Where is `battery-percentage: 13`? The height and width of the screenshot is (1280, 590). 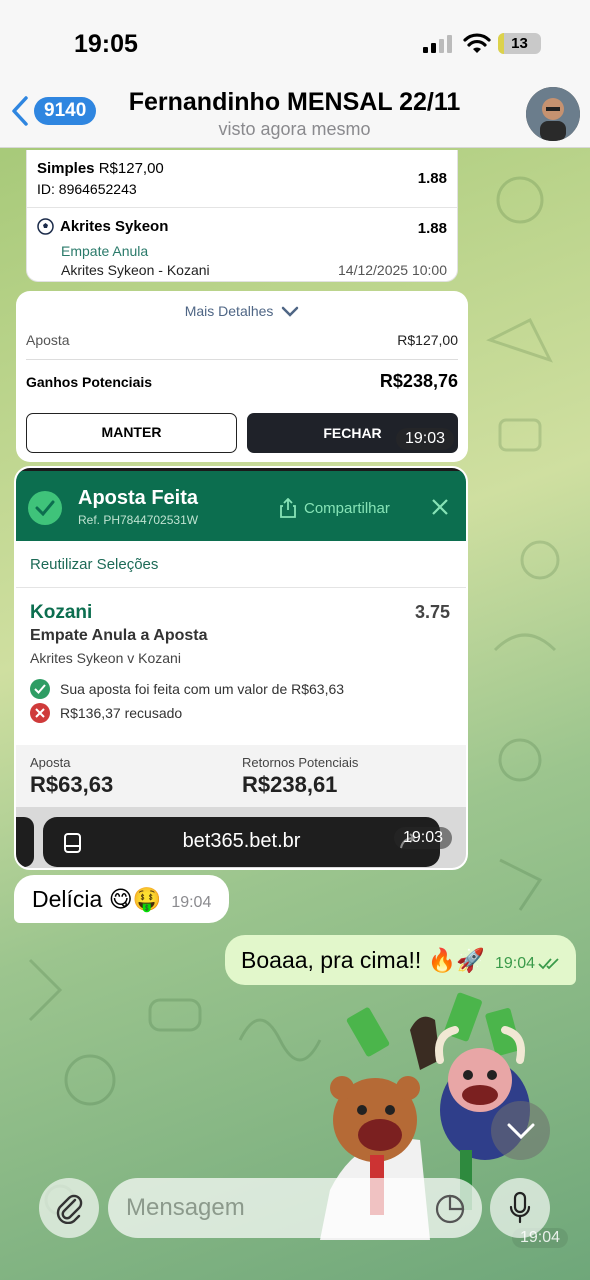
battery-percentage: 13 is located at coordinates (519, 43).